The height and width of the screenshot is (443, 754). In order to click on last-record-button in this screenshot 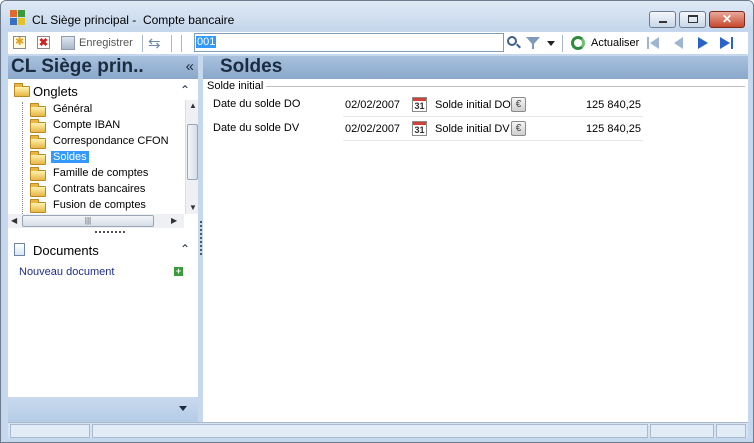, I will do `click(727, 43)`.